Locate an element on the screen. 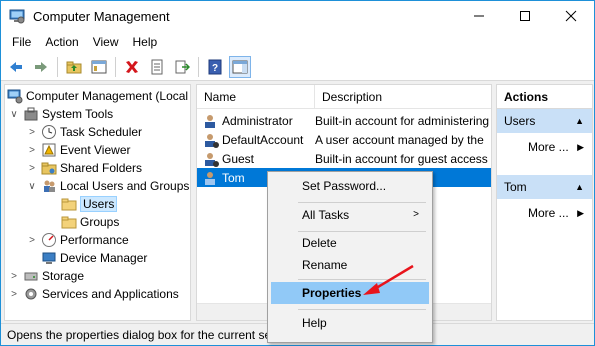 The width and height of the screenshot is (595, 346). tree-node-storage: > Storage is located at coordinates (46, 276).